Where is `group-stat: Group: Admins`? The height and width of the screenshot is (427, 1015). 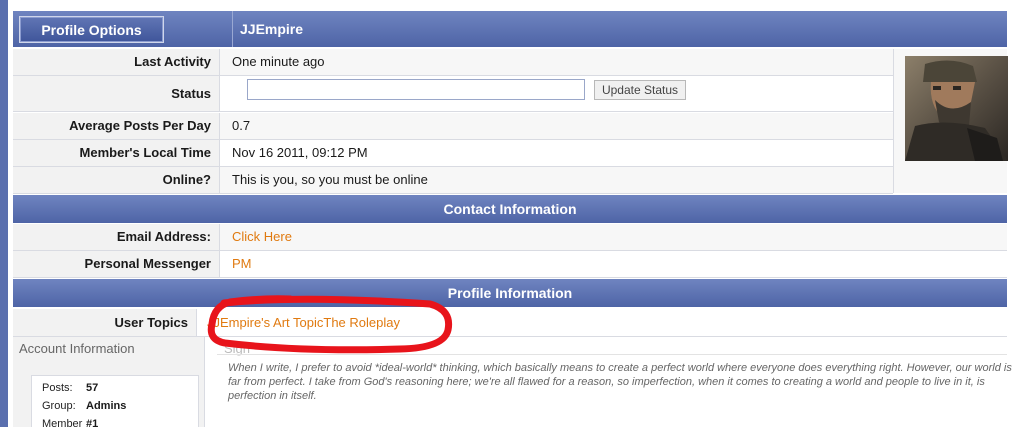
group-stat: Group: Admins is located at coordinates (84, 406).